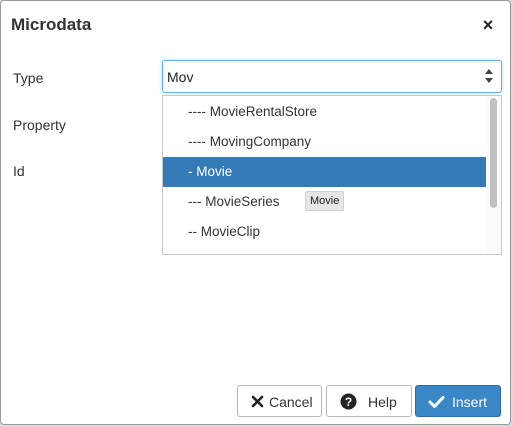 The height and width of the screenshot is (427, 513). Describe the element at coordinates (489, 76) in the screenshot. I see `chevron-up-down-icon` at that location.